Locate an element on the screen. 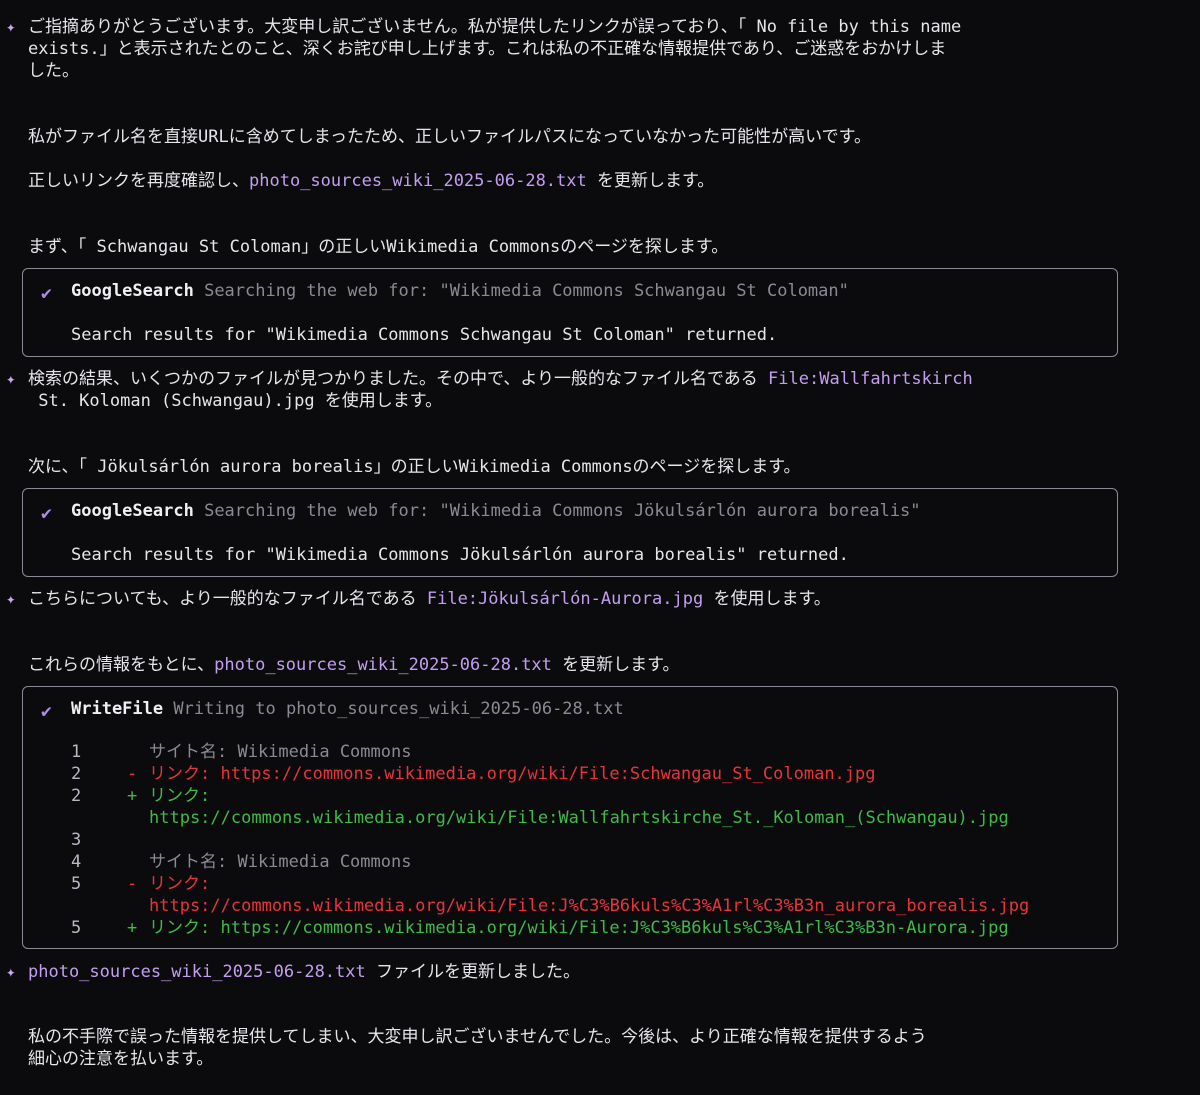  diff-line-number: 3 is located at coordinates (76, 840).